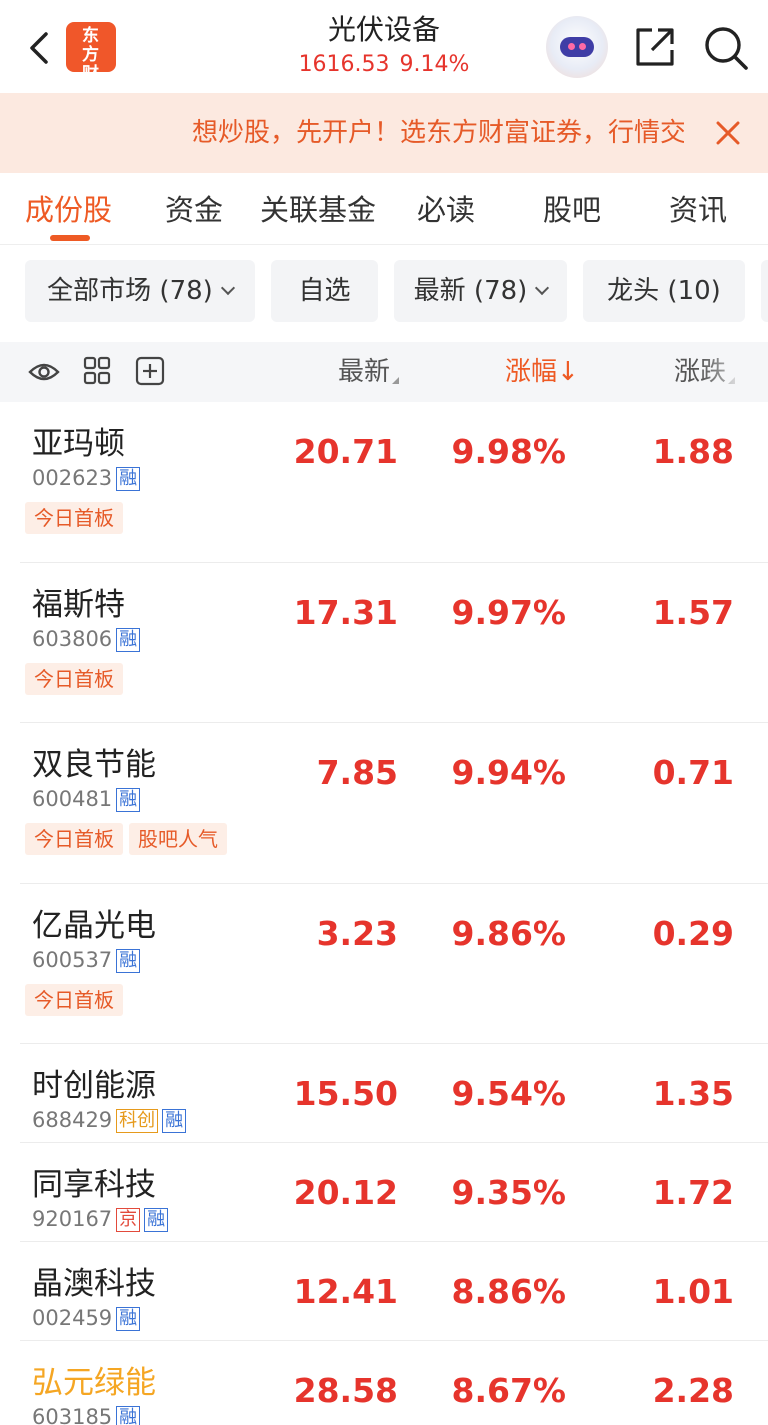  I want to click on active-tab-indicator, so click(70, 238).